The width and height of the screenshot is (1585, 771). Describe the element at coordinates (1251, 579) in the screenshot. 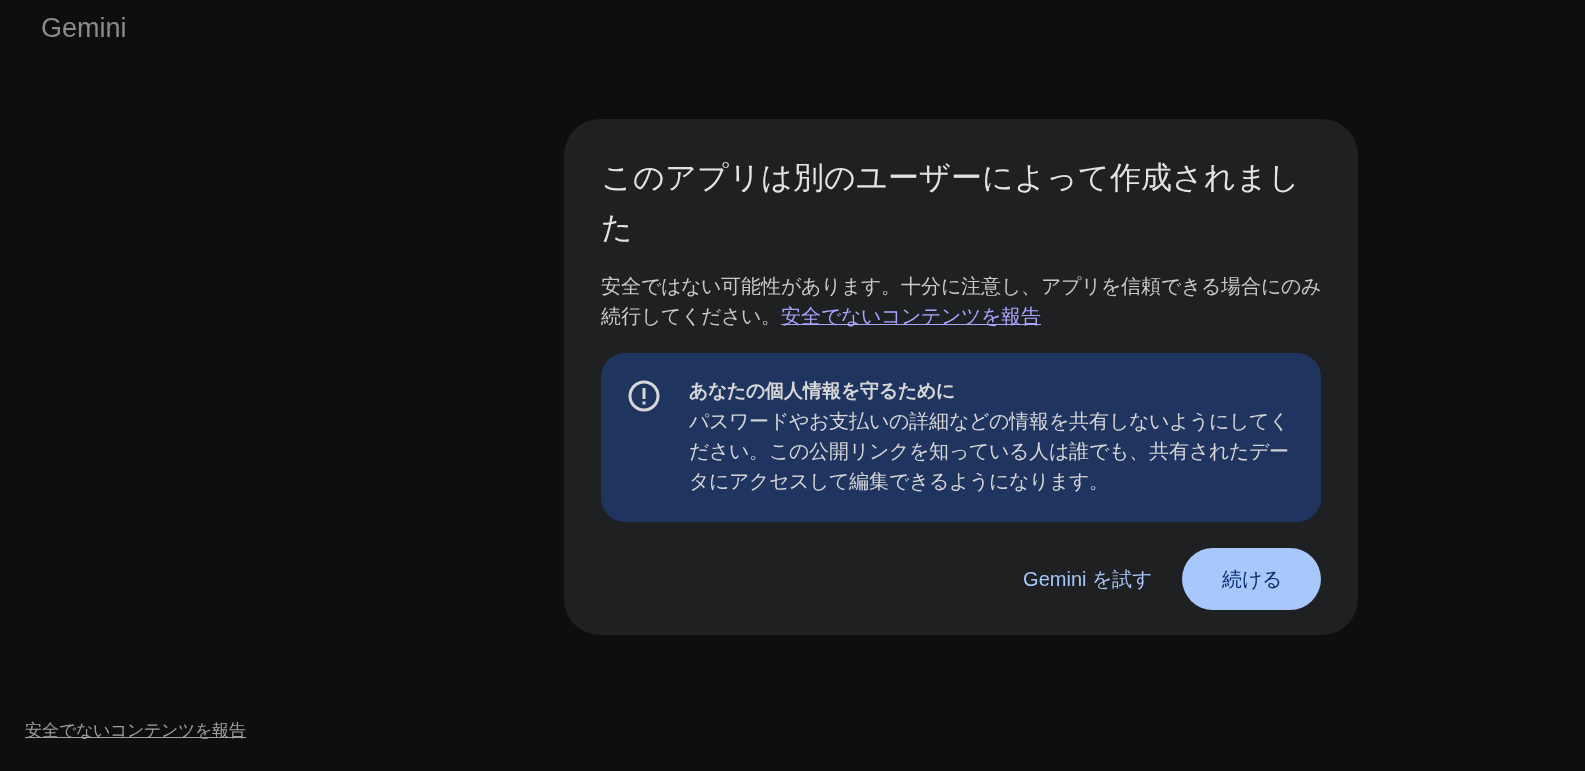

I see `continue-button: 続ける` at that location.